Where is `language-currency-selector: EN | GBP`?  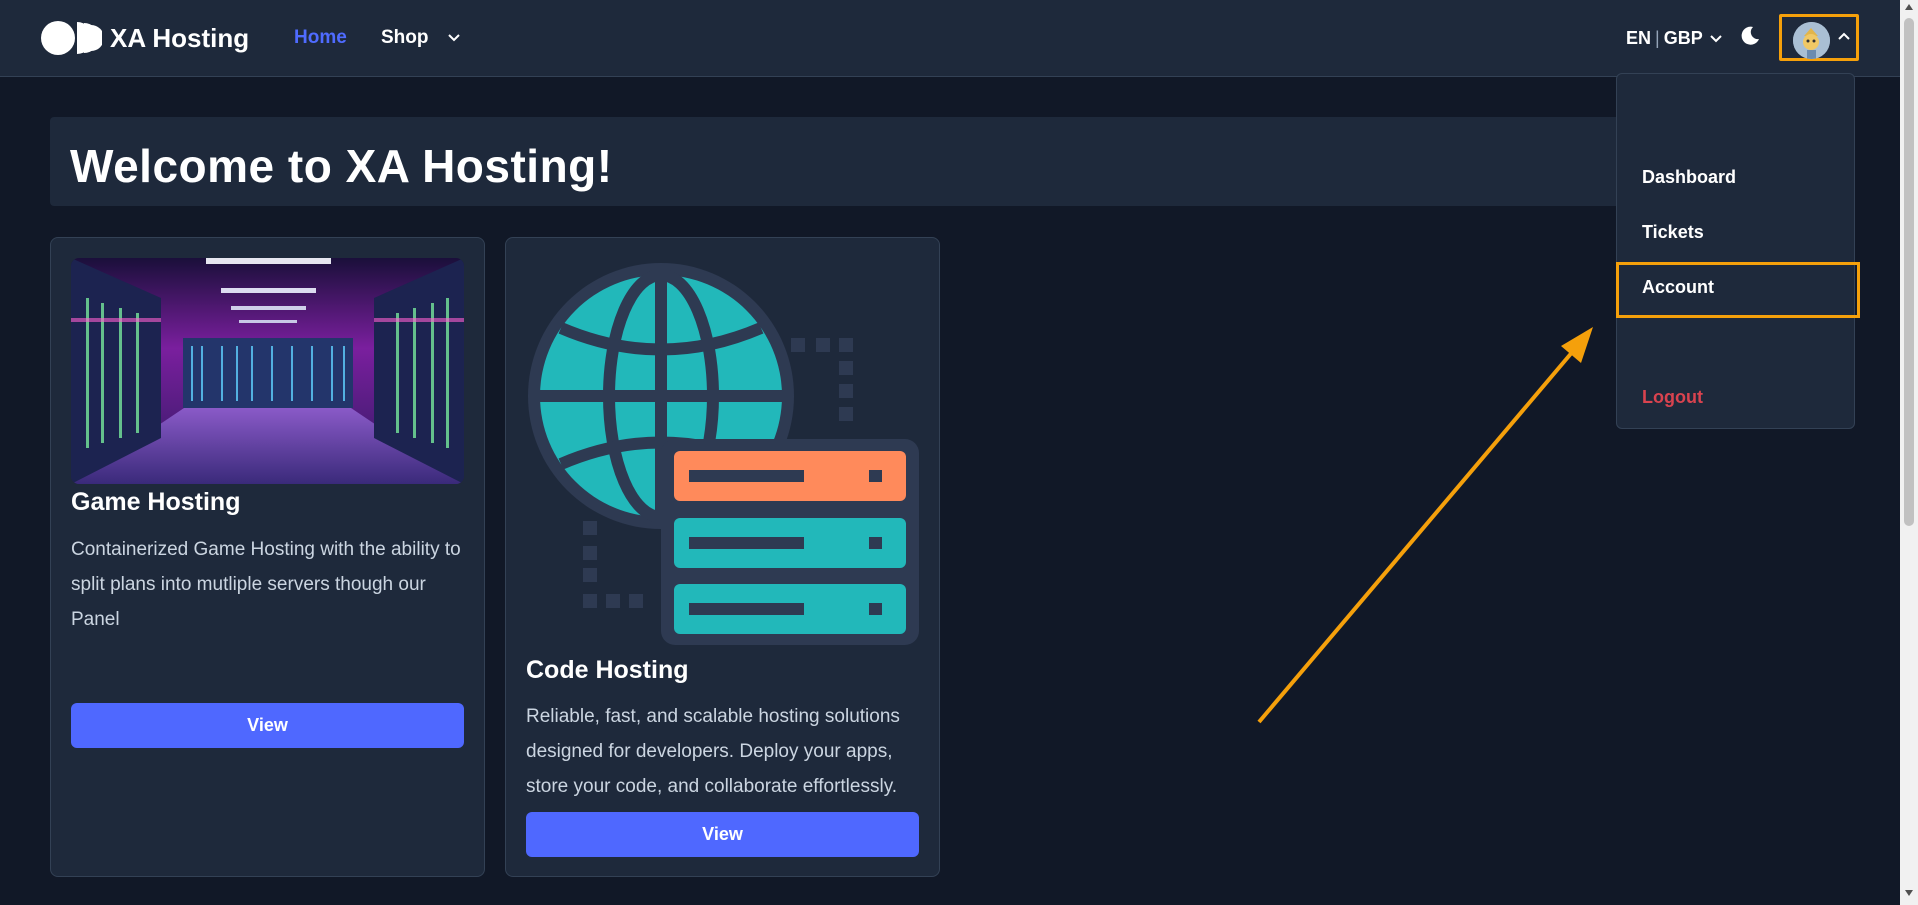 language-currency-selector: EN | GBP is located at coordinates (1674, 38).